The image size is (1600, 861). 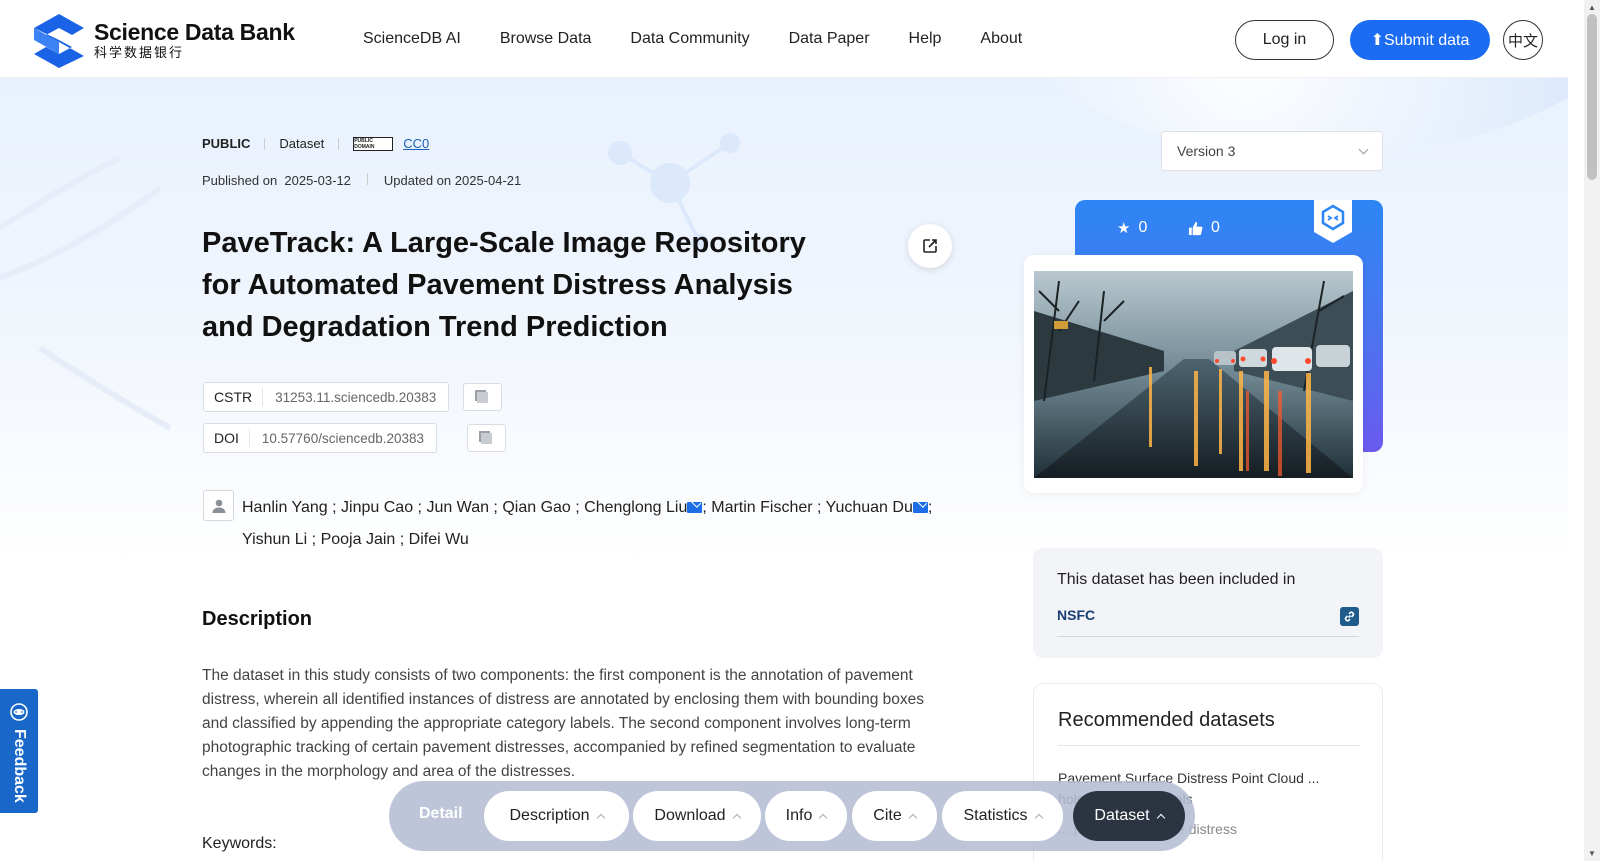 What do you see at coordinates (240, 180) in the screenshot?
I see `published-label: Published on` at bounding box center [240, 180].